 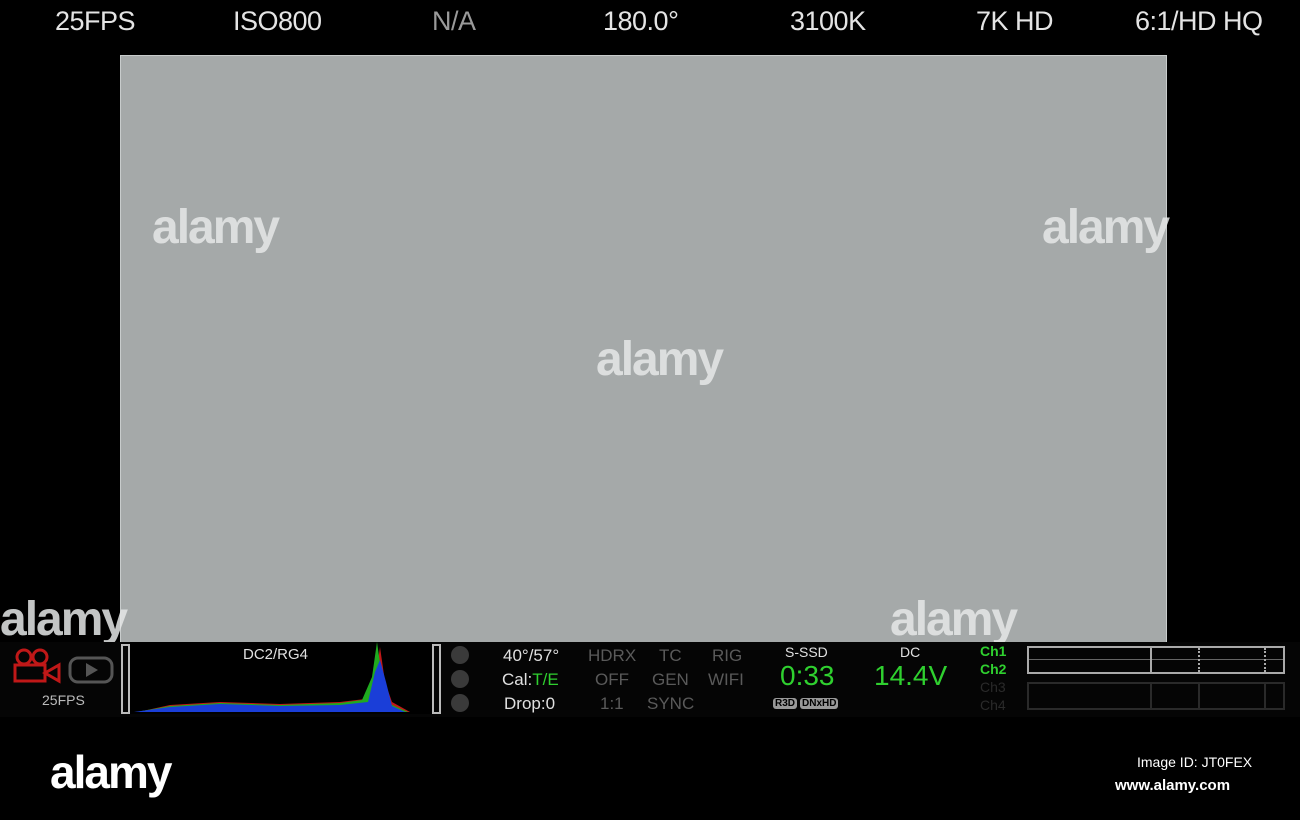 I want to click on image-id: Image ID: JT0FEX, so click(x=1195, y=762).